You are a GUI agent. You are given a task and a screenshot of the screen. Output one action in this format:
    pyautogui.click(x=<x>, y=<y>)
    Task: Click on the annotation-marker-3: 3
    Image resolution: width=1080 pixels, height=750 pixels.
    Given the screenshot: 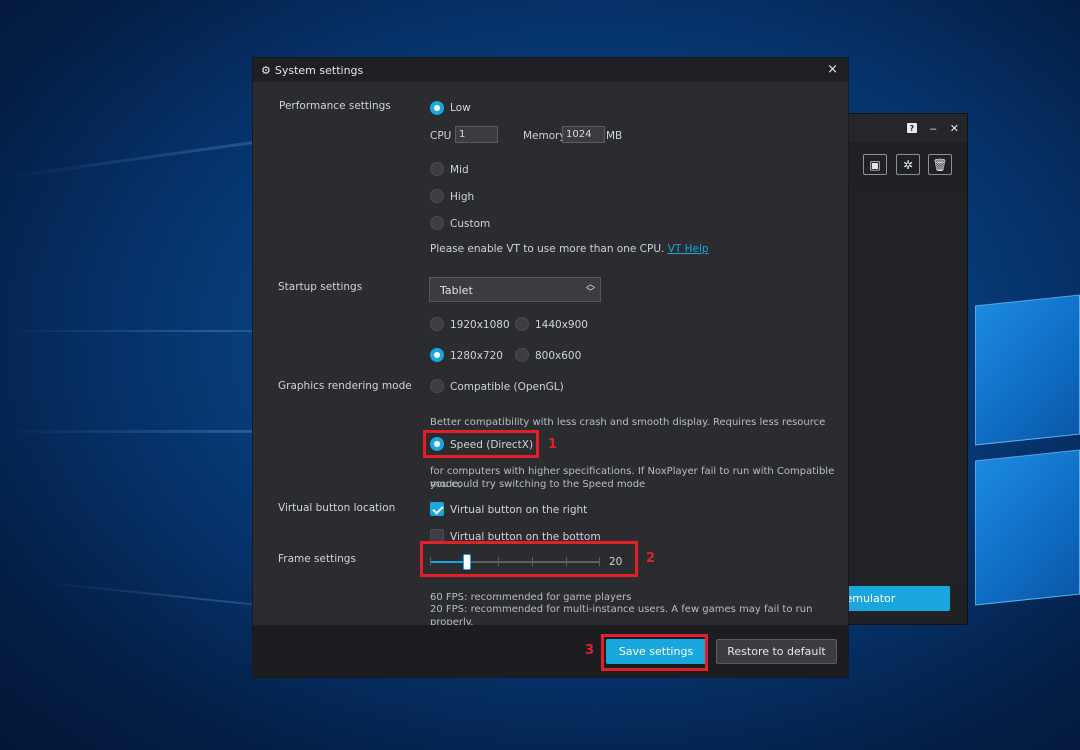 What is the action you would take?
    pyautogui.click(x=590, y=650)
    